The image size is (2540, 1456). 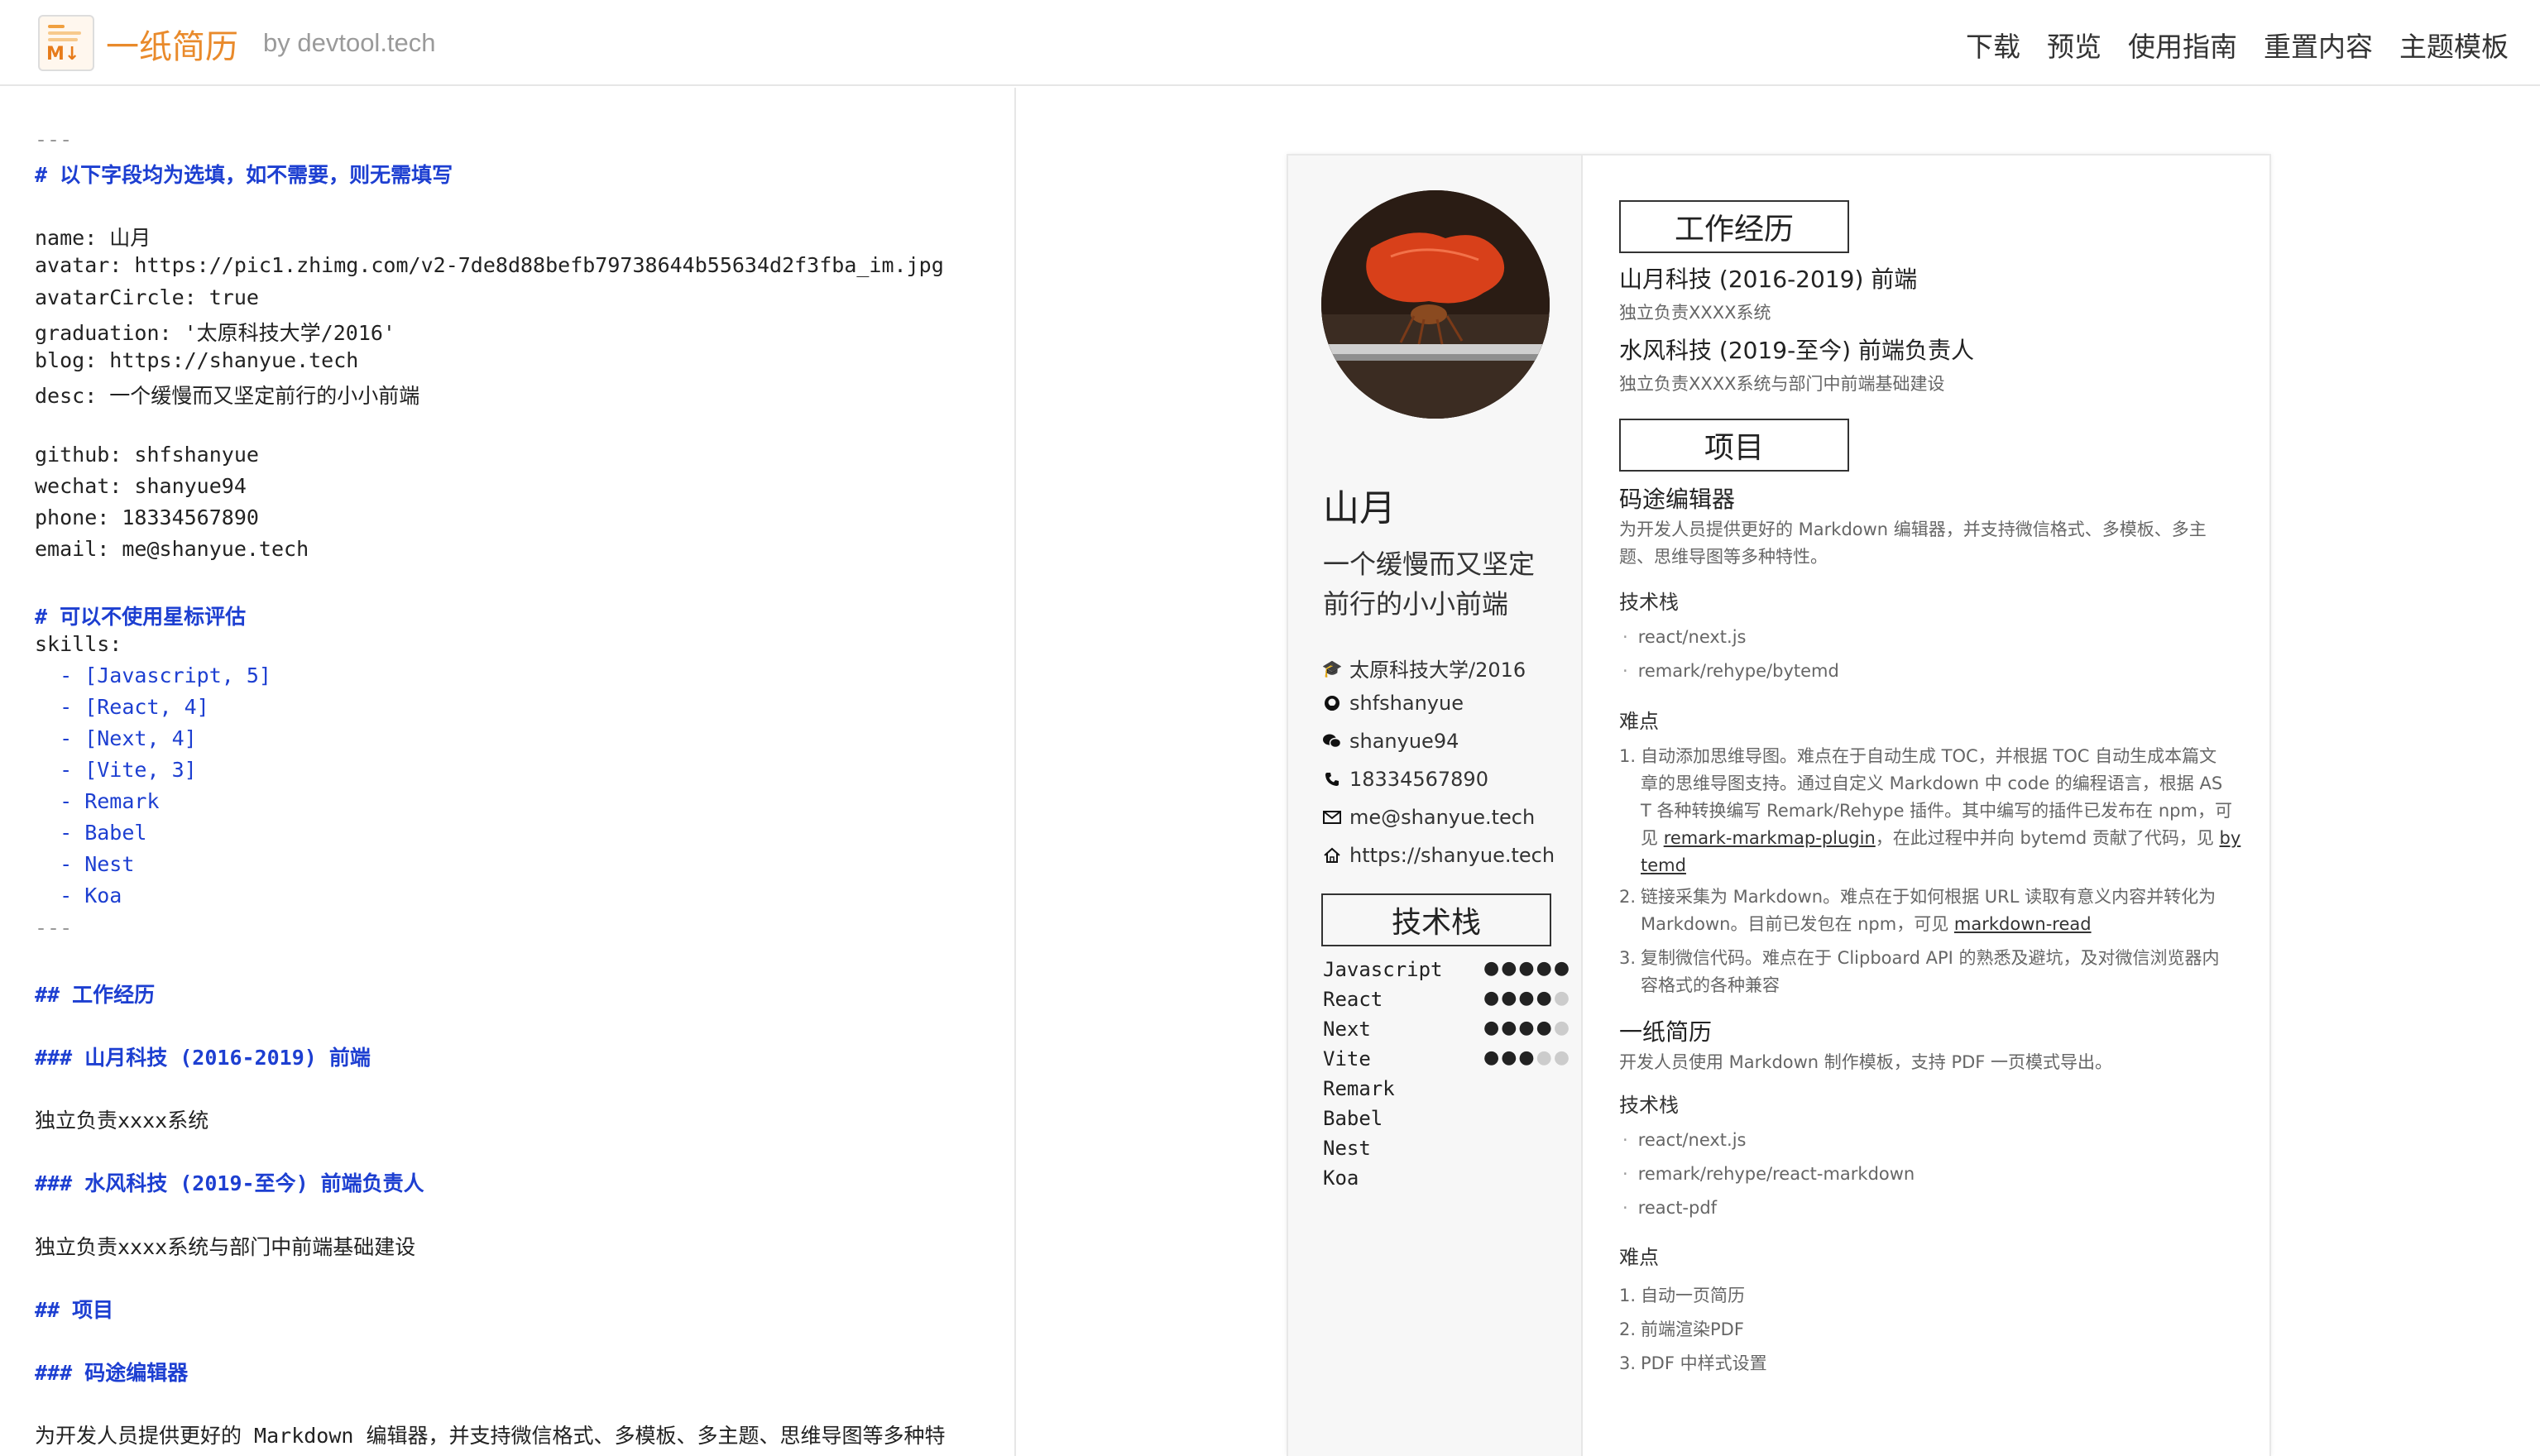 I want to click on skills-section-title: 技术栈, so click(x=1436, y=919).